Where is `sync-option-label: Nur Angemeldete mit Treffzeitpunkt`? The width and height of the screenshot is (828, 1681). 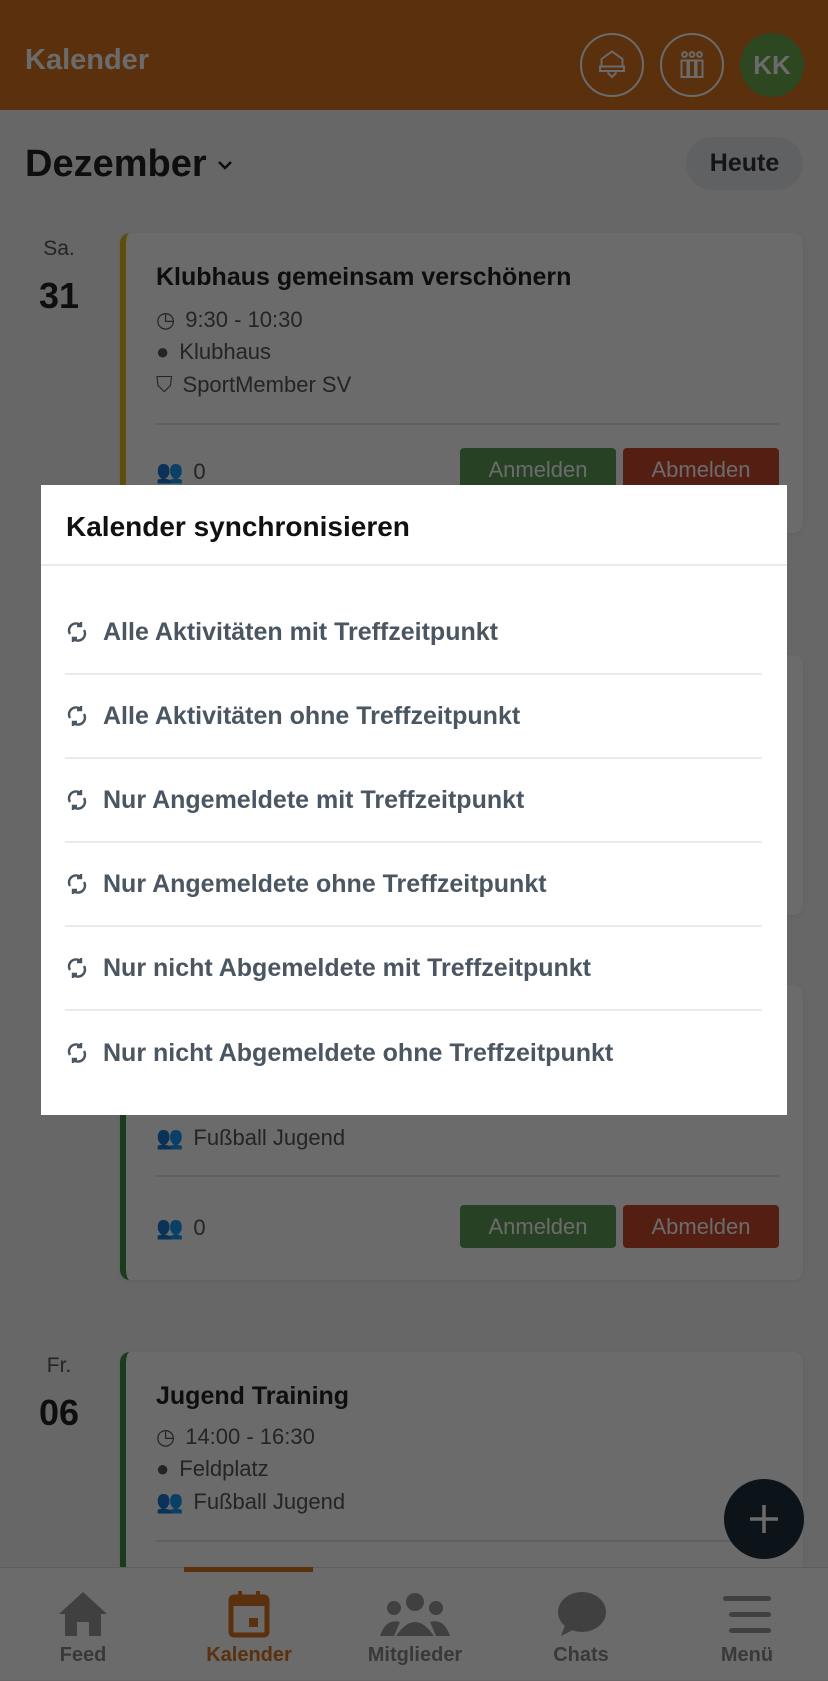
sync-option-label: Nur Angemeldete mit Treffzeitpunkt is located at coordinates (314, 799).